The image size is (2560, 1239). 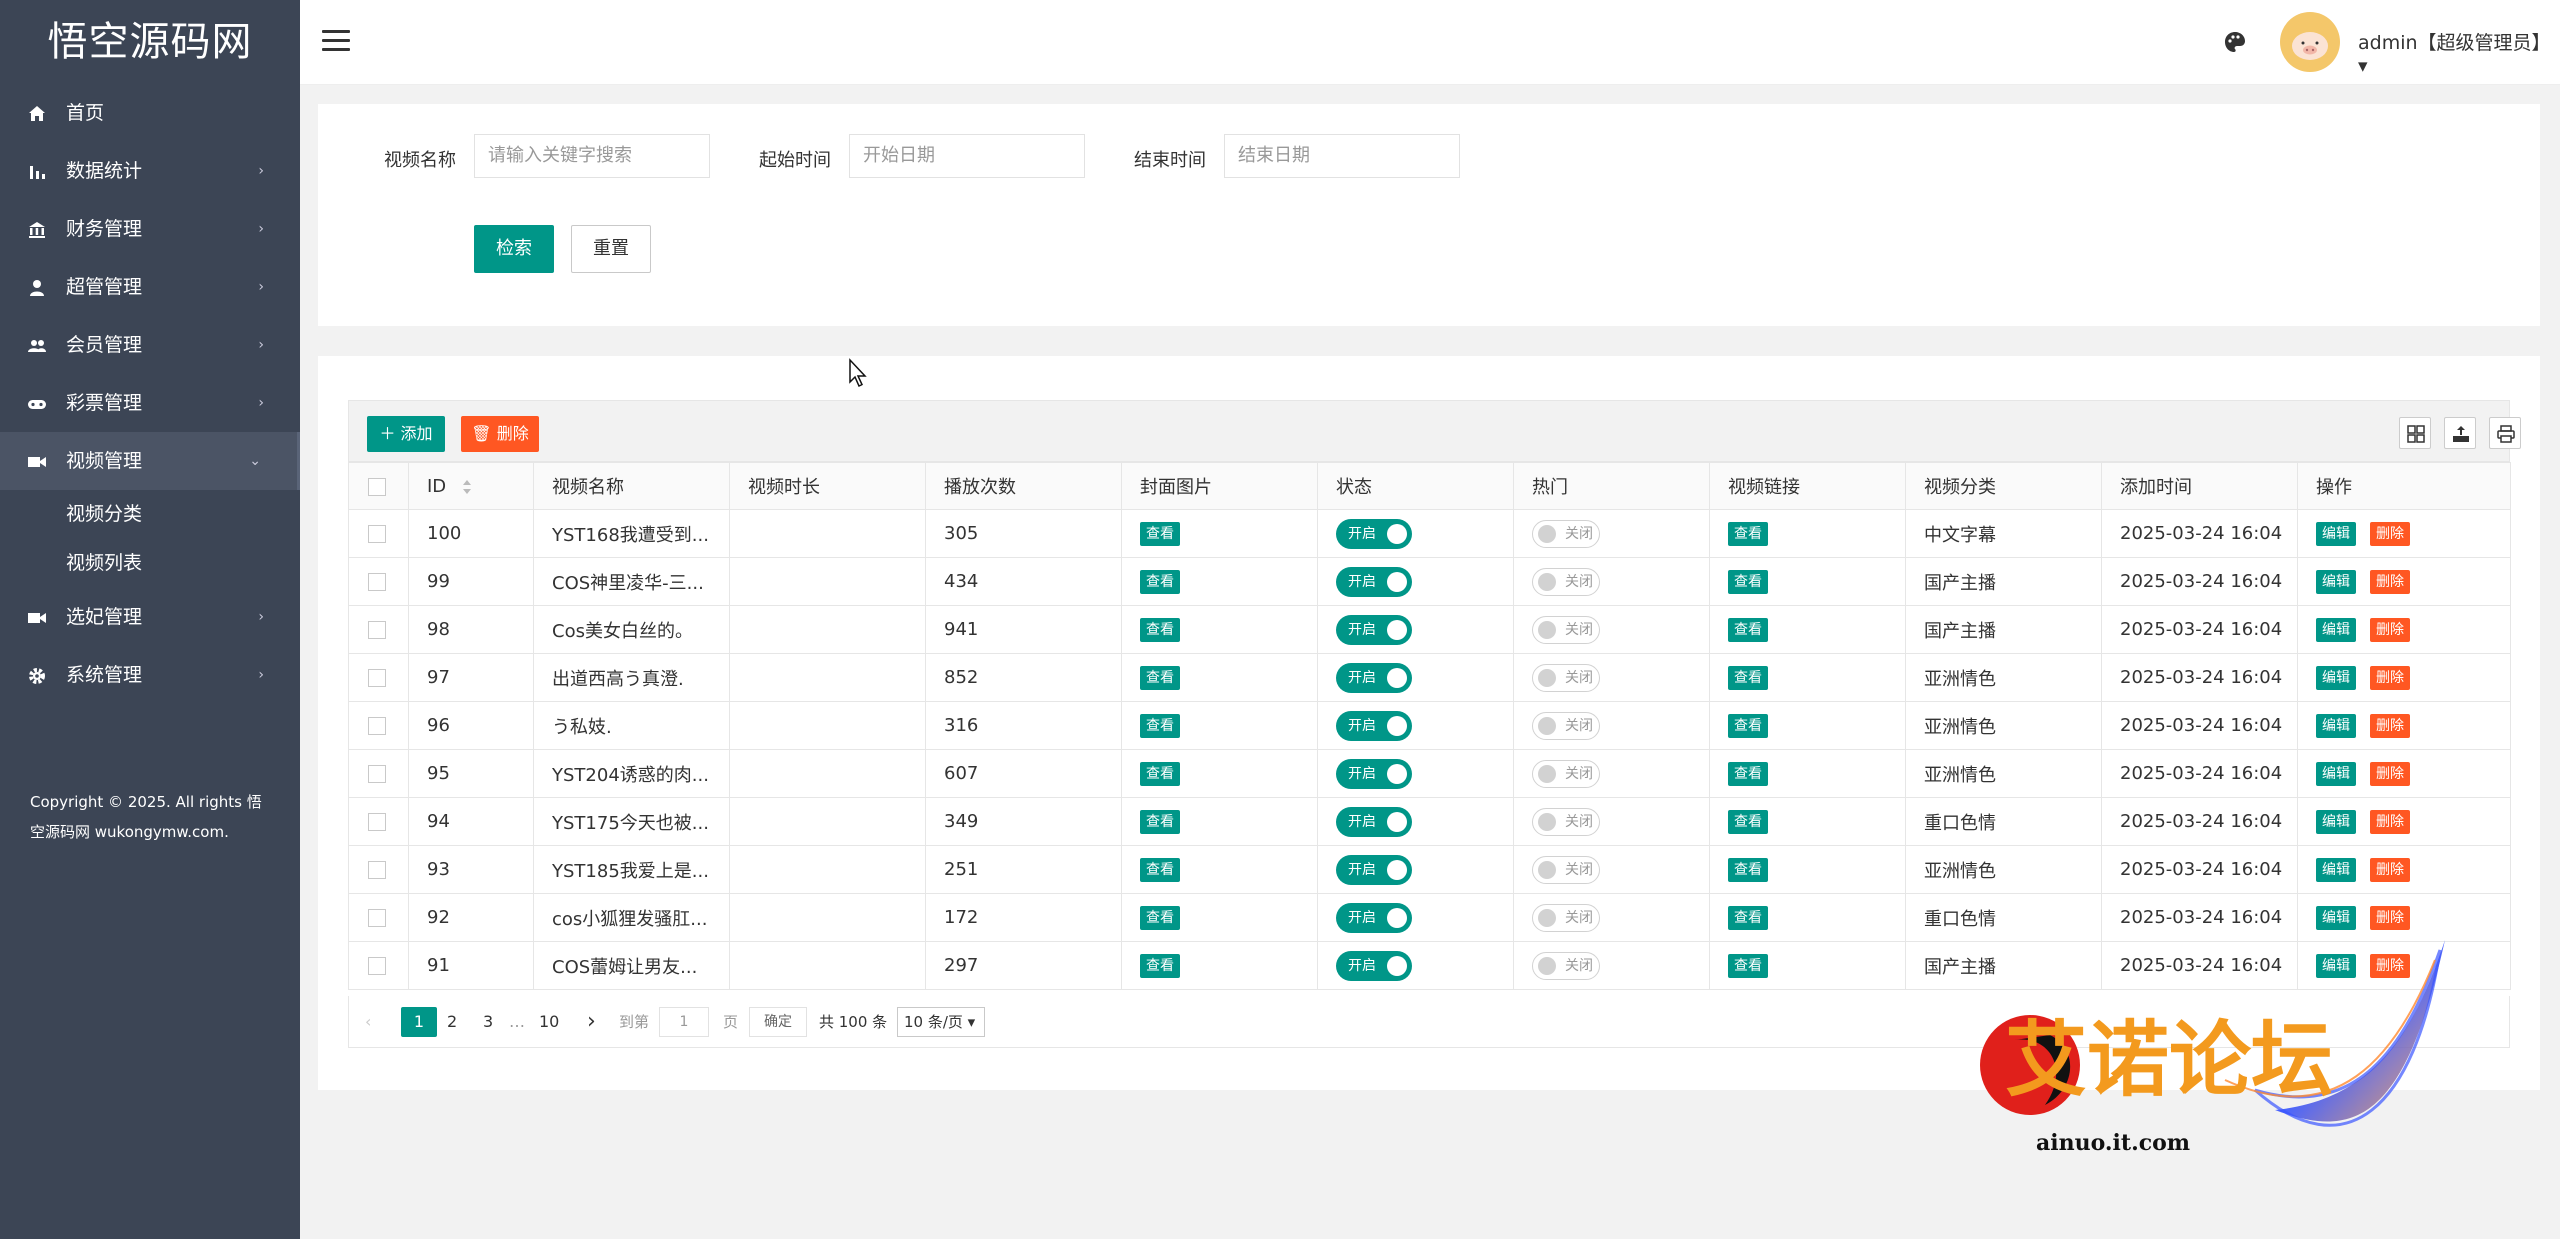 What do you see at coordinates (2235, 42) in the screenshot?
I see `palette-icon` at bounding box center [2235, 42].